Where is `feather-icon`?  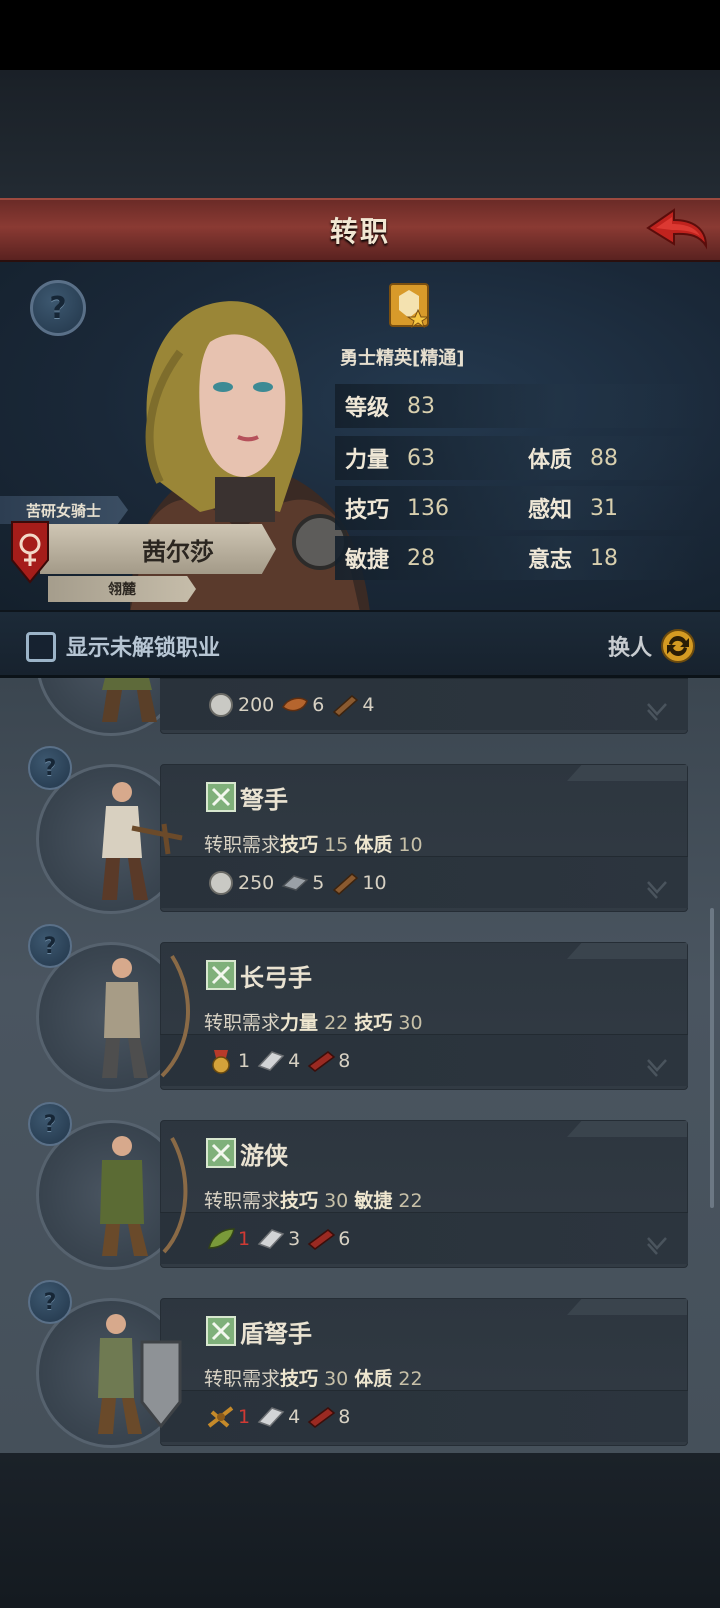
feather-icon is located at coordinates (221, 1238).